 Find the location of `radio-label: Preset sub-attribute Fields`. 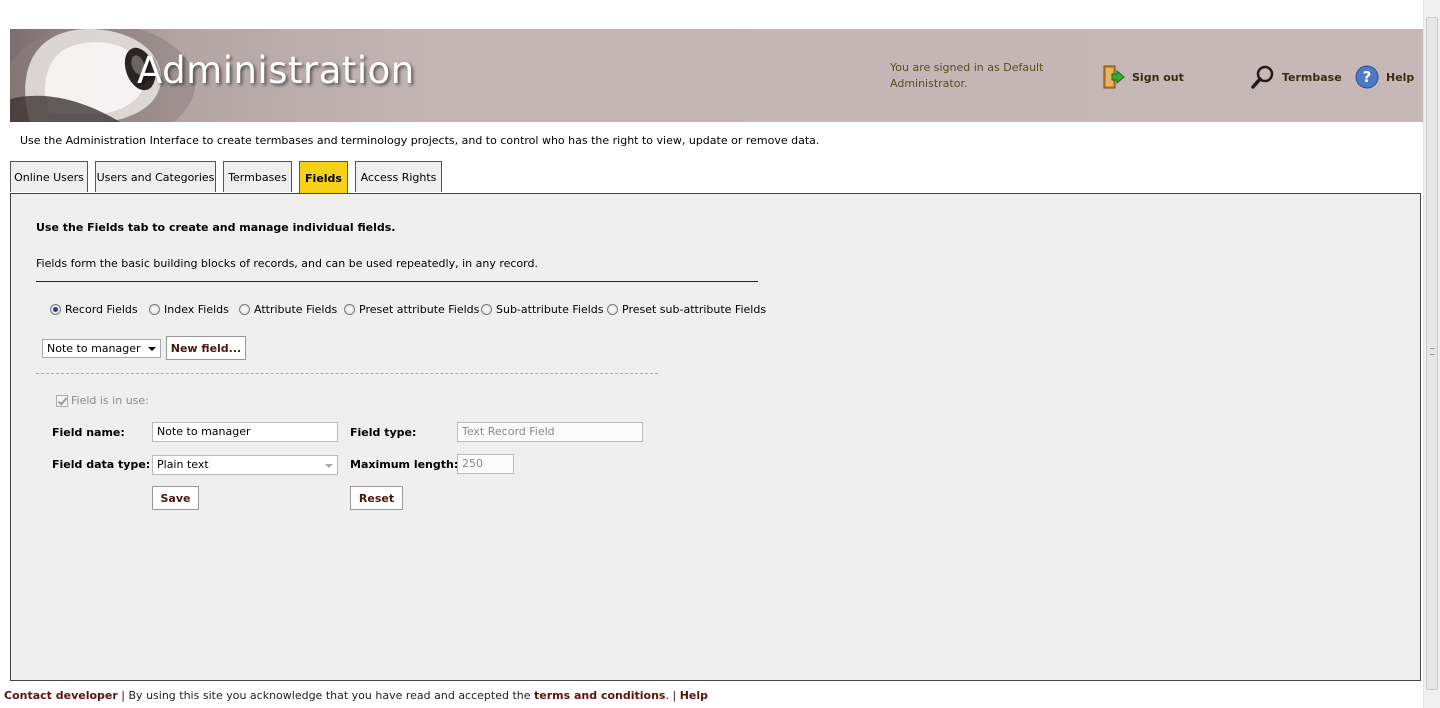

radio-label: Preset sub-attribute Fields is located at coordinates (694, 309).